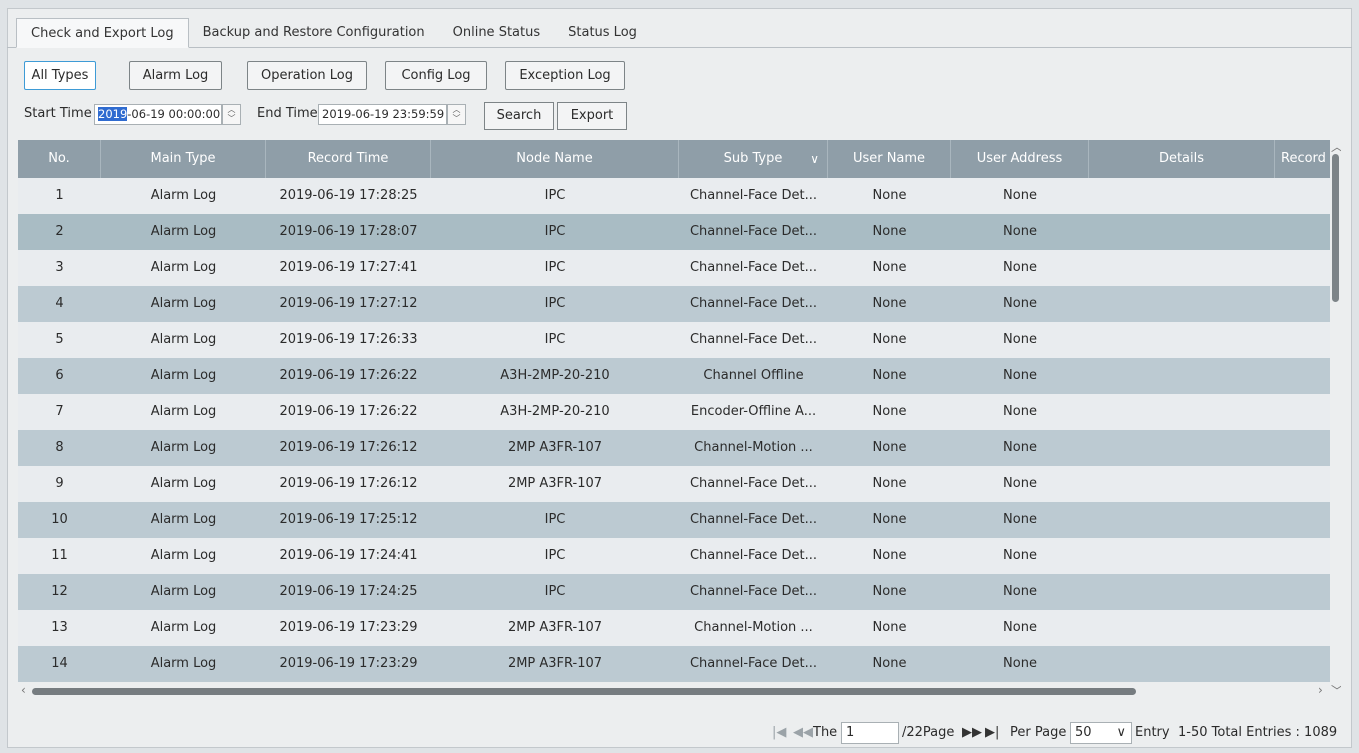 This screenshot has height=753, width=1359. What do you see at coordinates (175, 75) in the screenshot?
I see `alarm-log-button: Alarm Log` at bounding box center [175, 75].